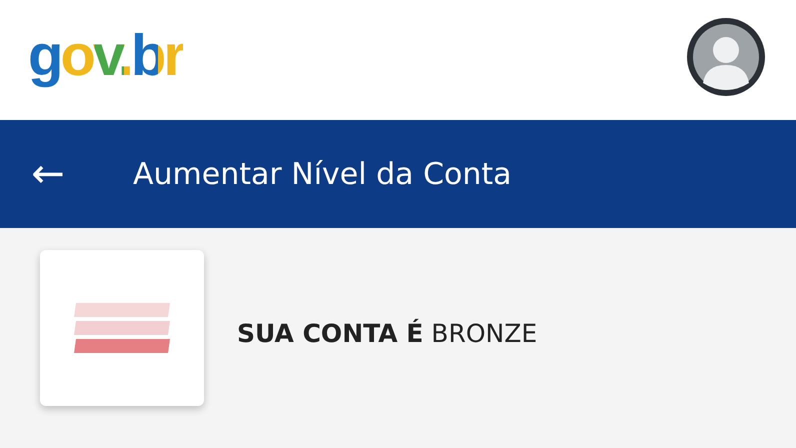 The width and height of the screenshot is (796, 448). I want to click on account-level-text: SUA CONTA É BRONZE, so click(387, 333).